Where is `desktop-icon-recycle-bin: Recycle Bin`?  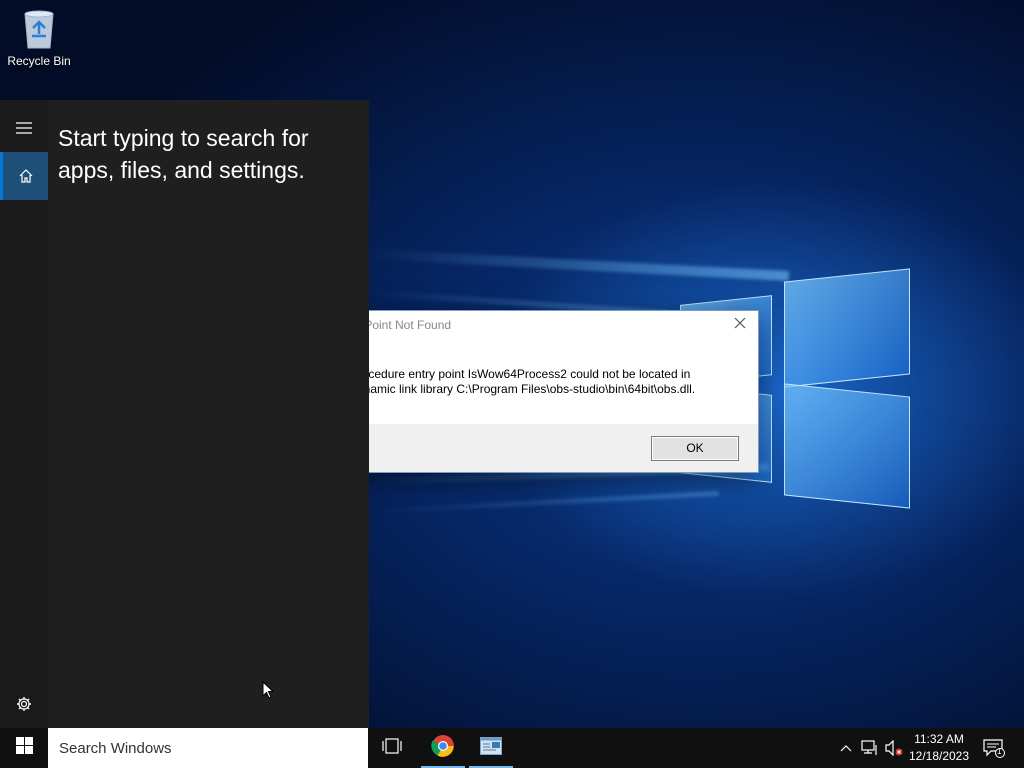 desktop-icon-recycle-bin: Recycle Bin is located at coordinates (39, 37).